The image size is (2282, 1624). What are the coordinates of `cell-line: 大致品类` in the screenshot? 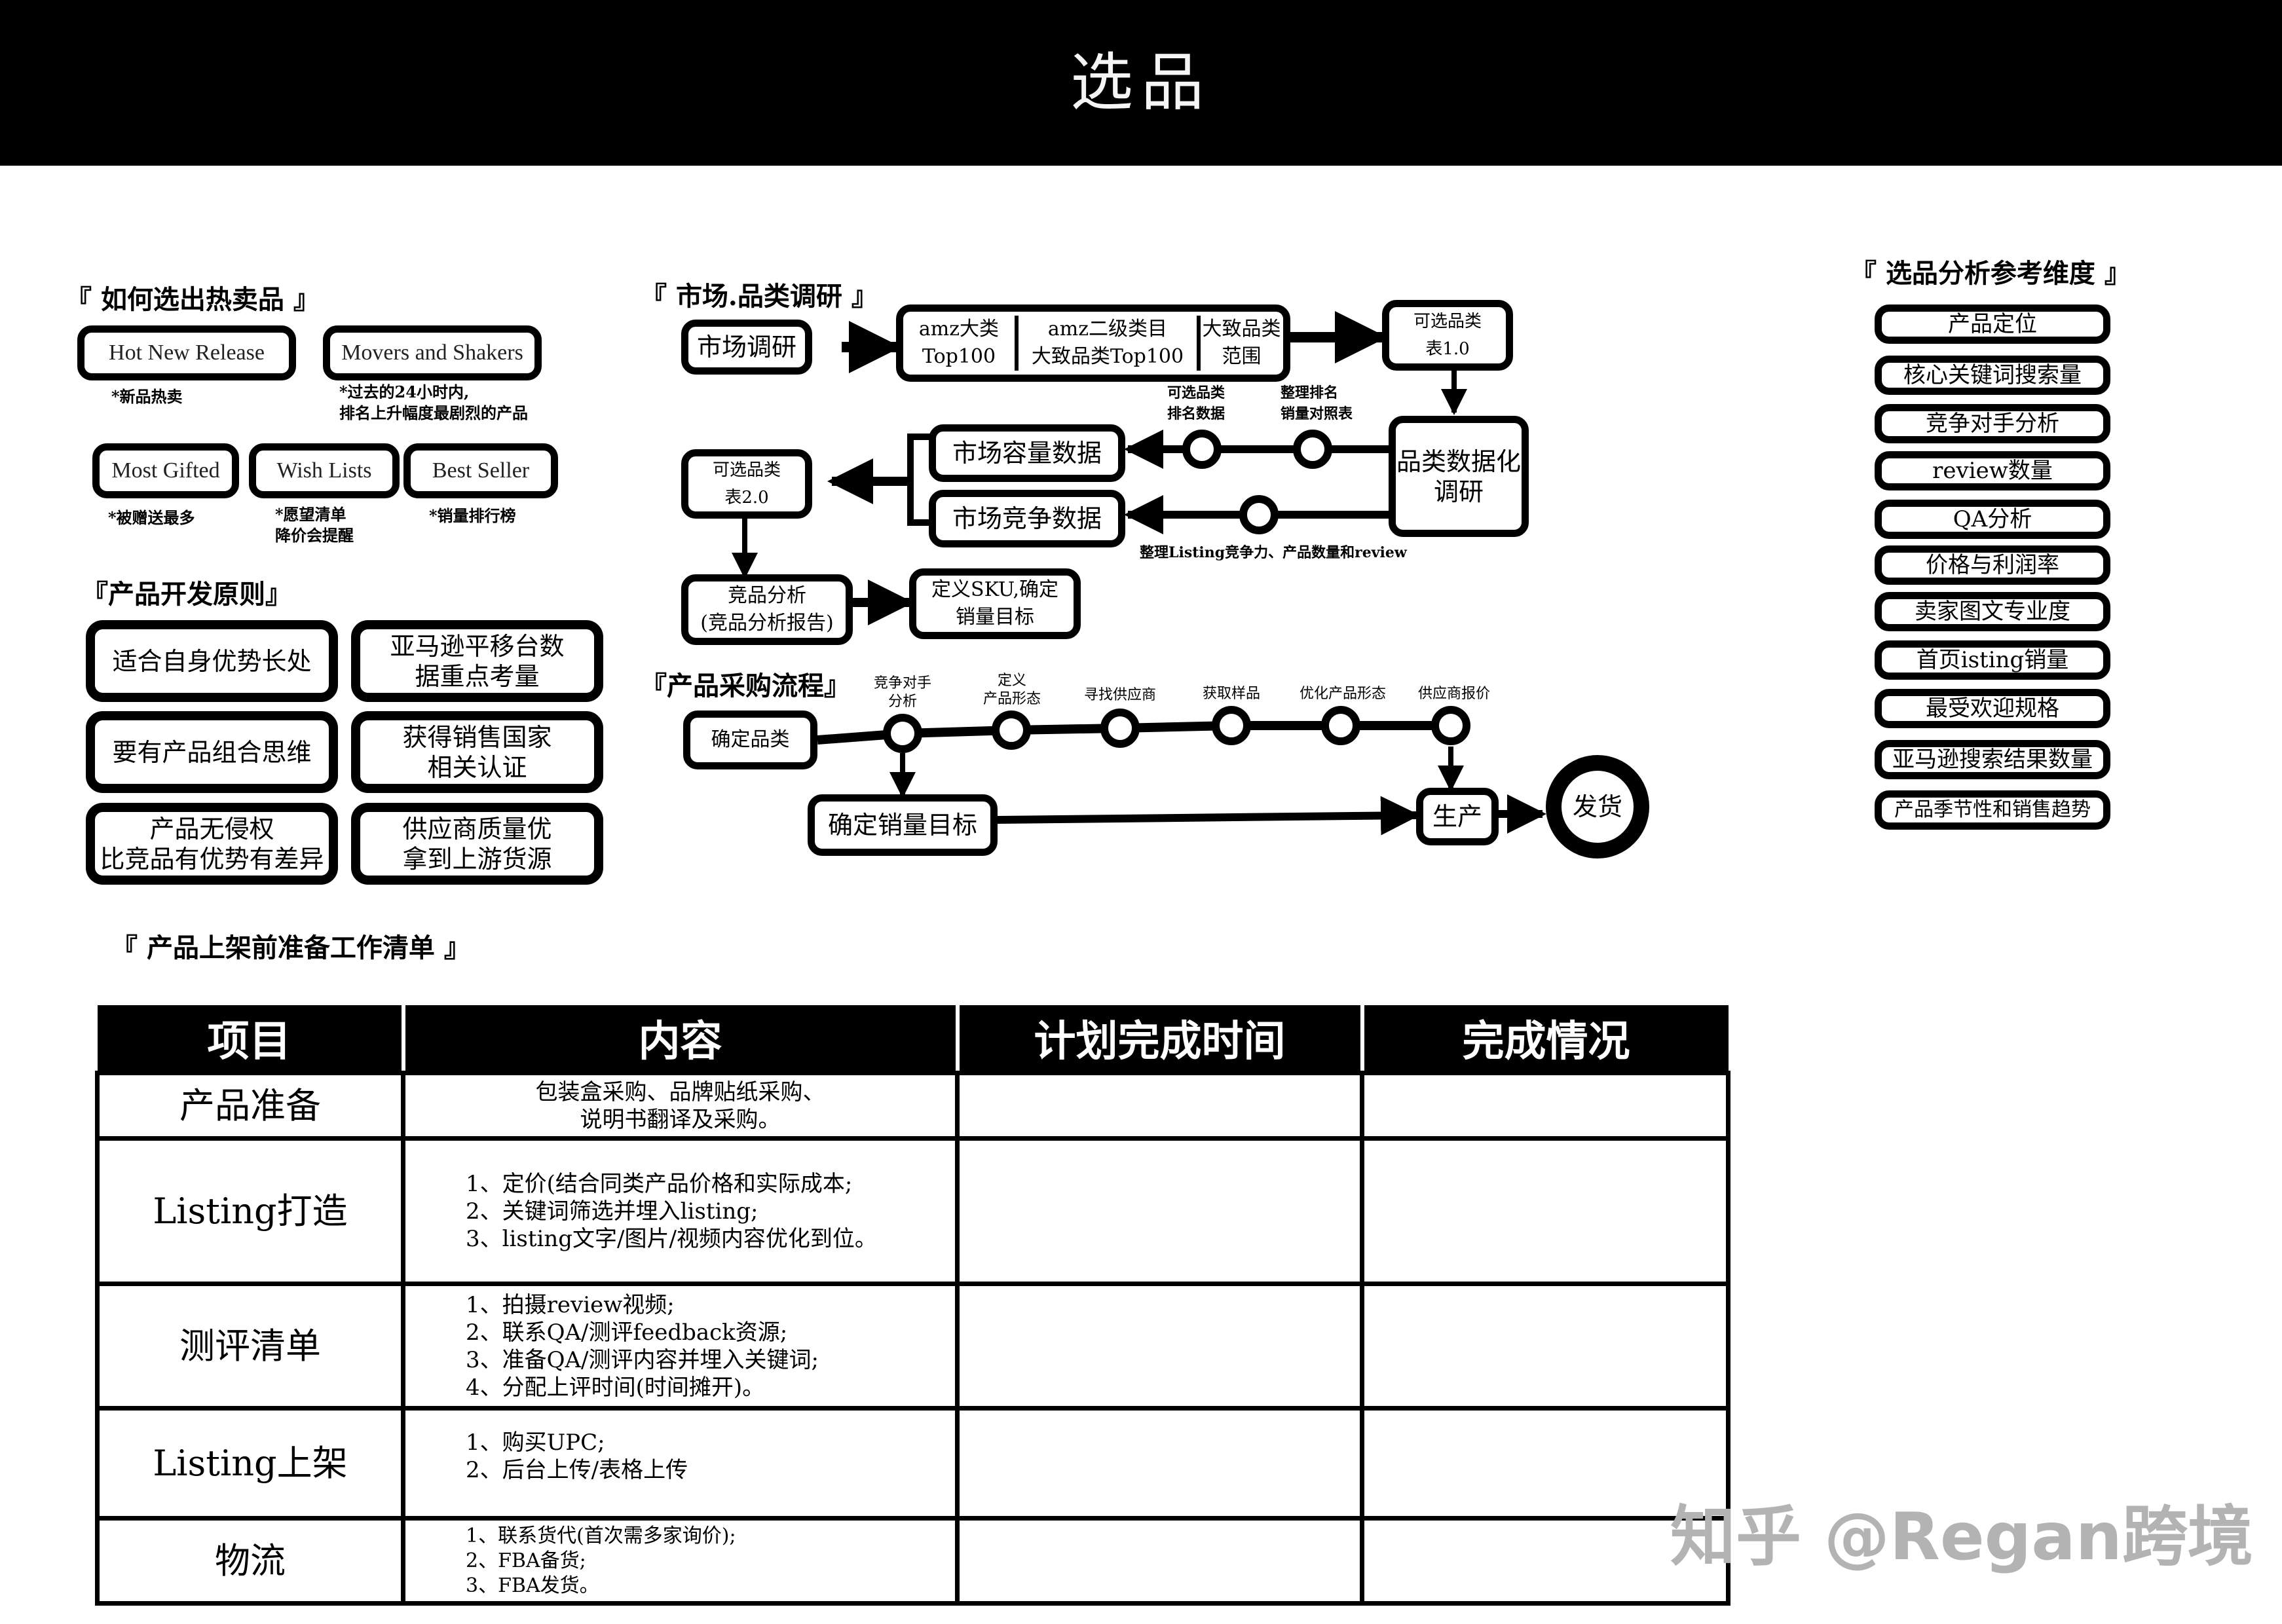 It's located at (1241, 329).